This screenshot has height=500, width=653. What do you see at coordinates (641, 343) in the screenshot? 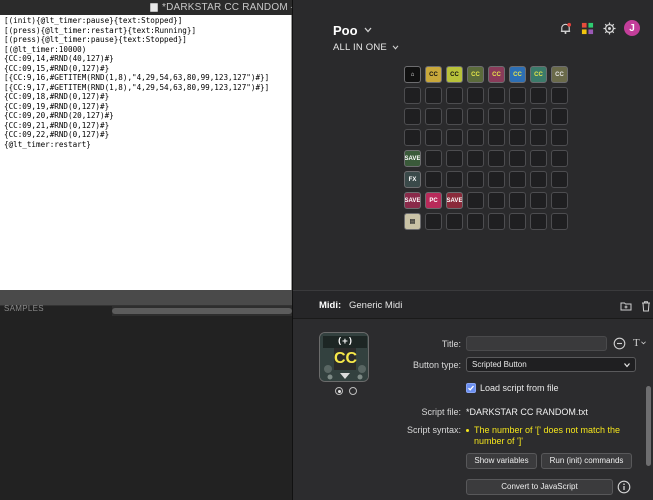
I see `text-format-icon: T` at bounding box center [641, 343].